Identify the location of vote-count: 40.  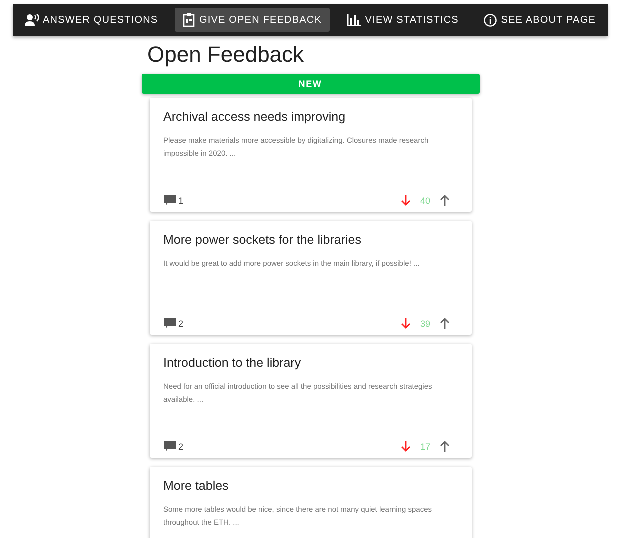
(425, 201).